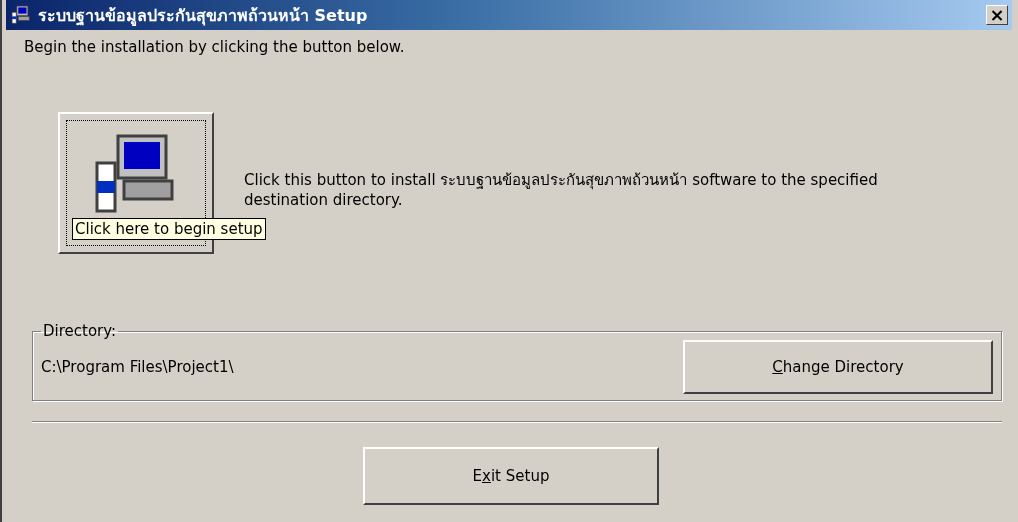 Image resolution: width=1018 pixels, height=522 pixels. What do you see at coordinates (215, 47) in the screenshot?
I see `instruction-text: Begin the installation by clicking the button below.` at bounding box center [215, 47].